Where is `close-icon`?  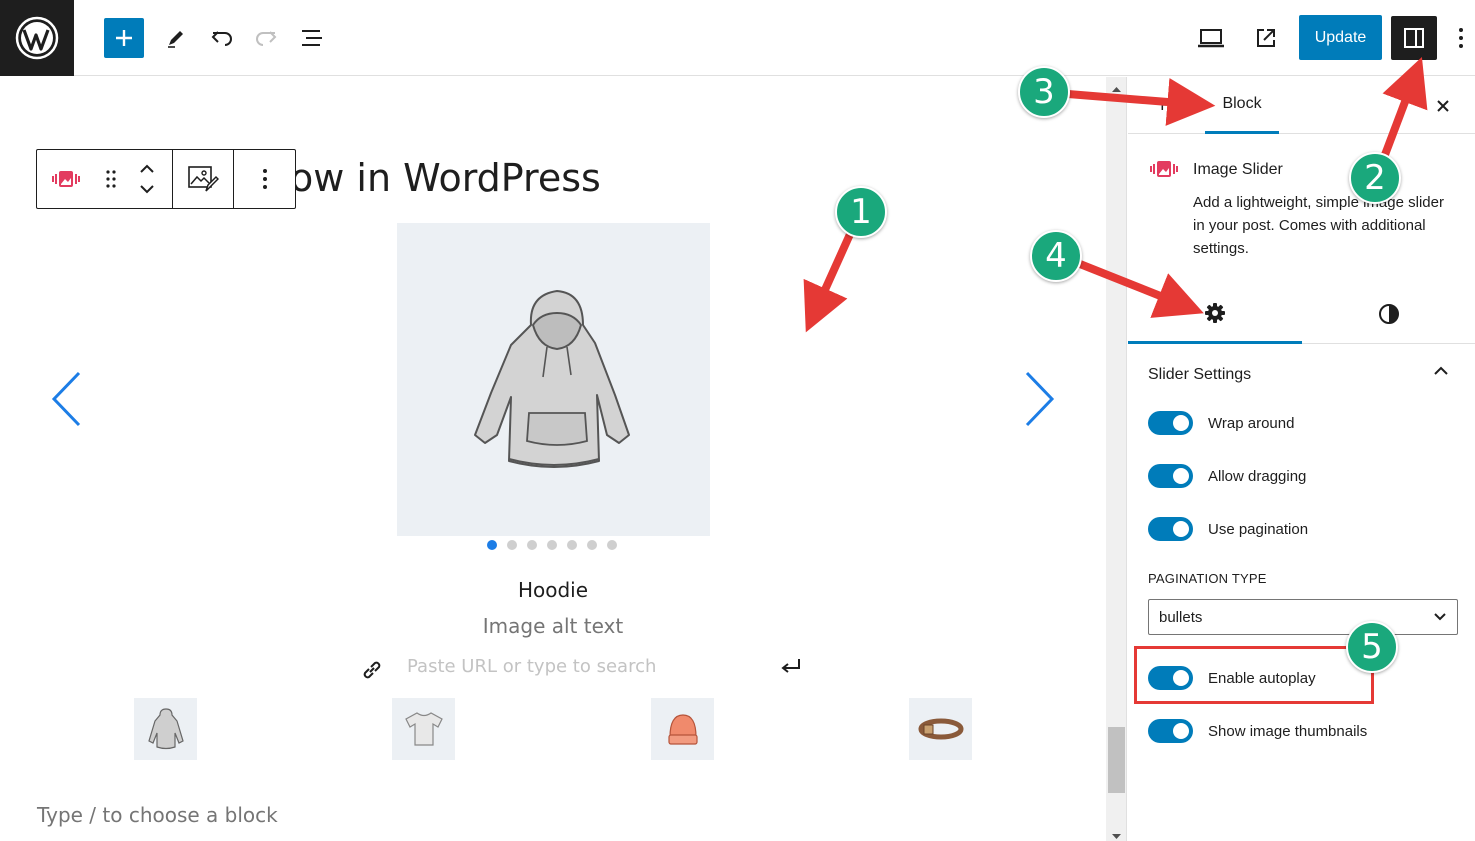 close-icon is located at coordinates (1443, 106).